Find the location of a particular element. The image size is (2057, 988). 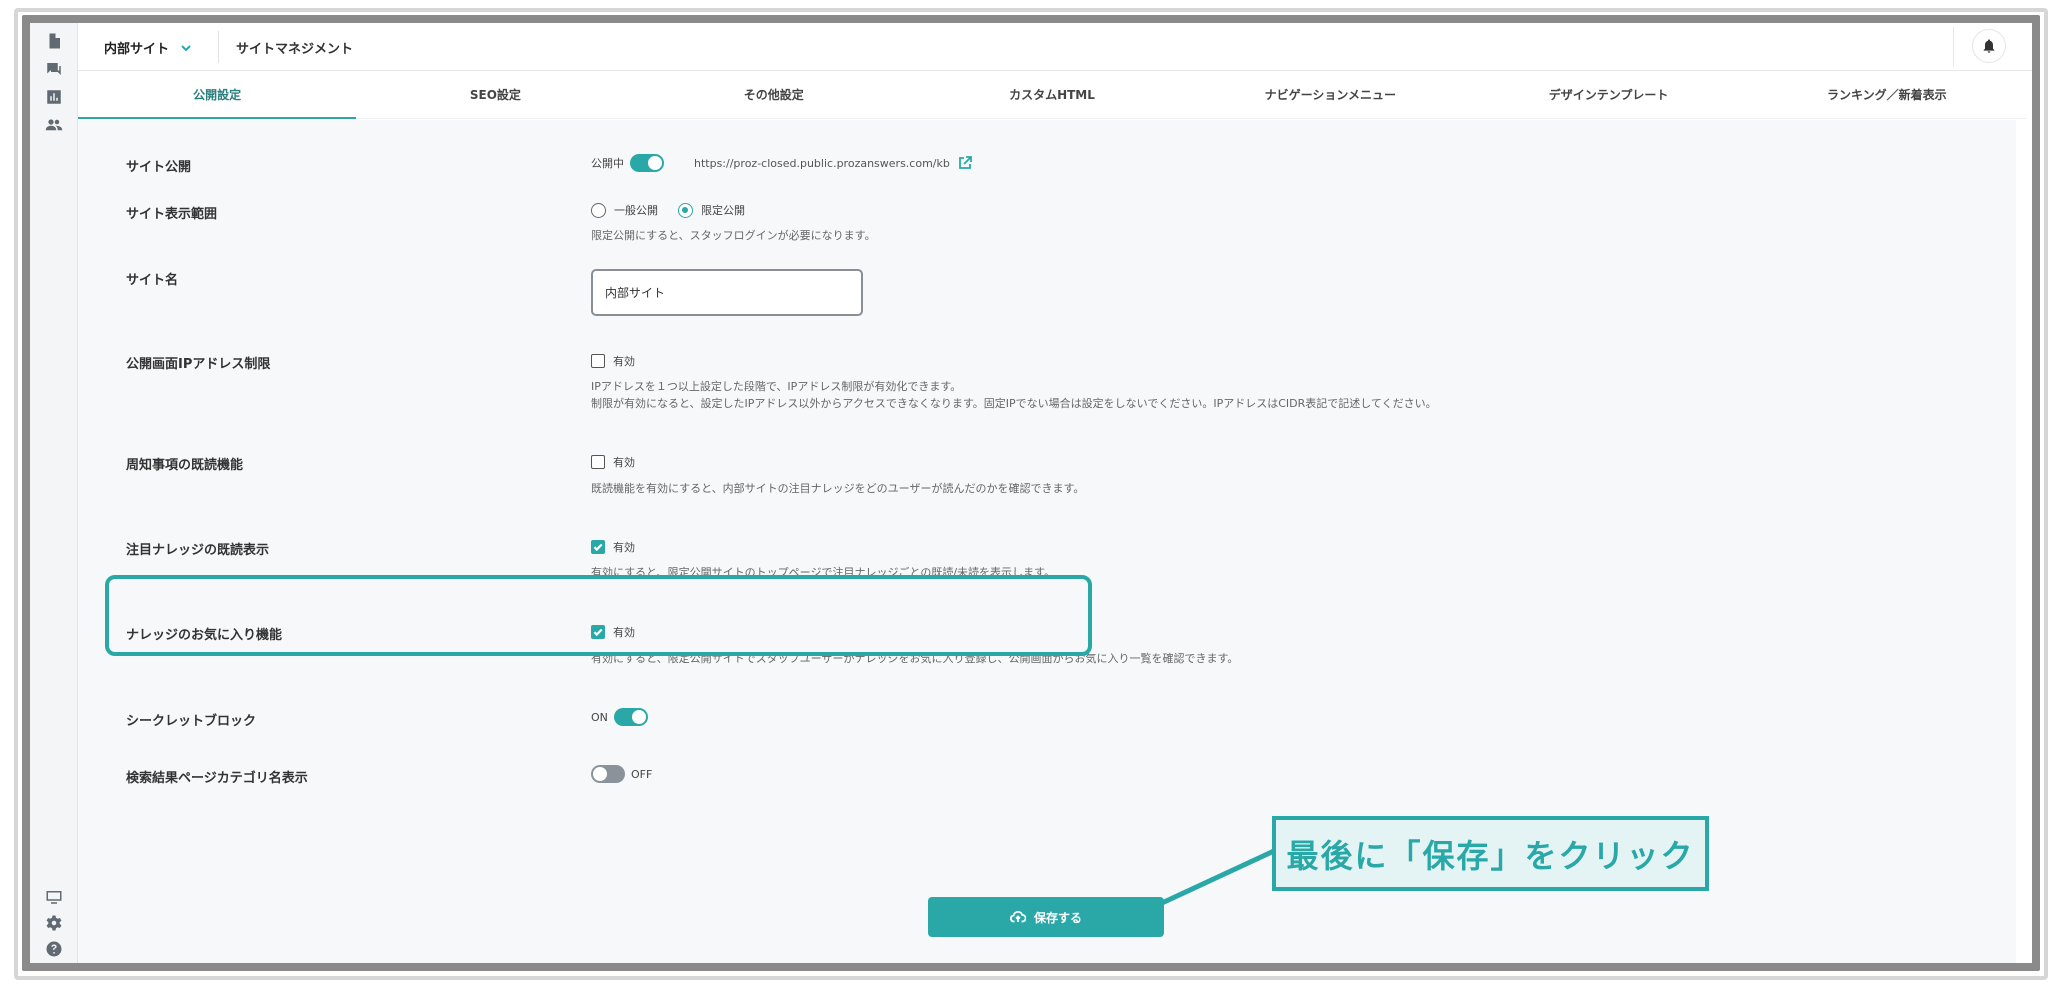

site-visibility-label: サイト表示範囲 is located at coordinates (172, 214).